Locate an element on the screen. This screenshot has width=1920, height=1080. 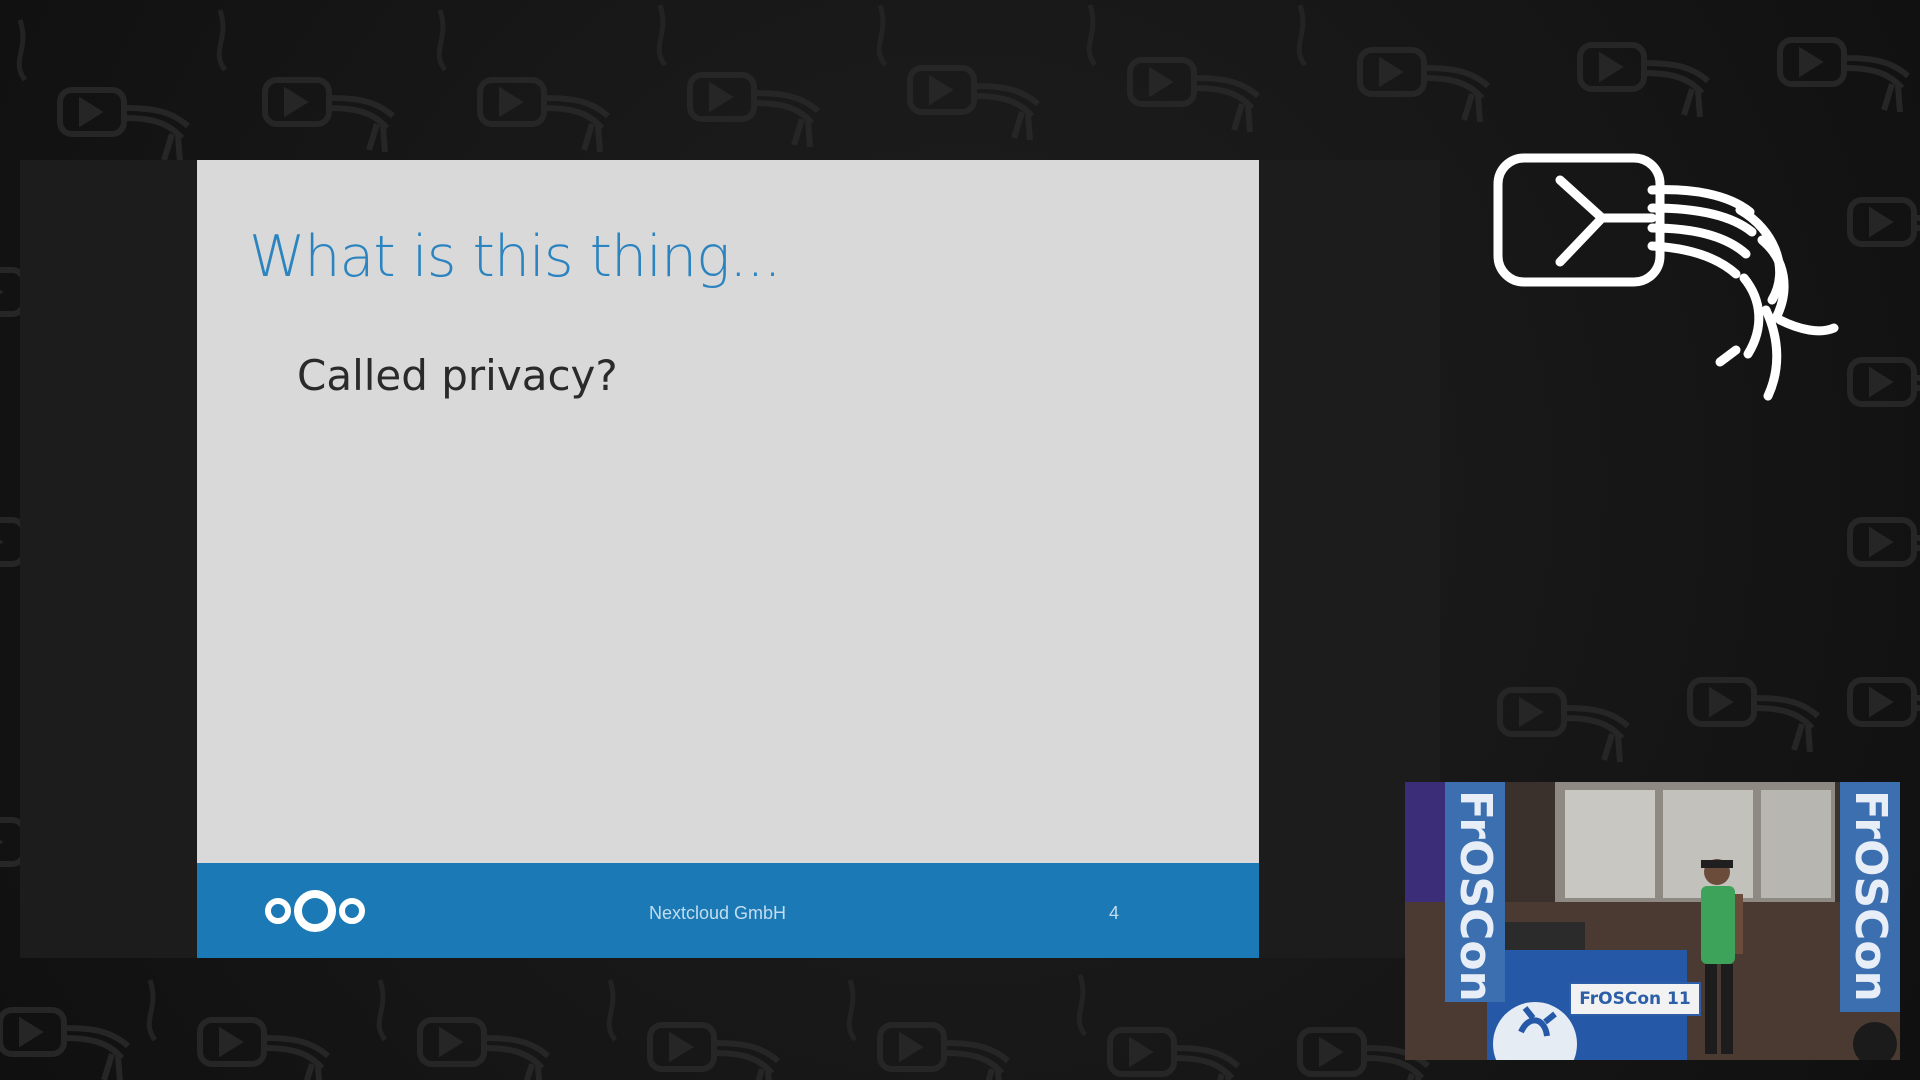
froscon-banner-right-text: FrOSCon is located at coordinates (1870, 896).